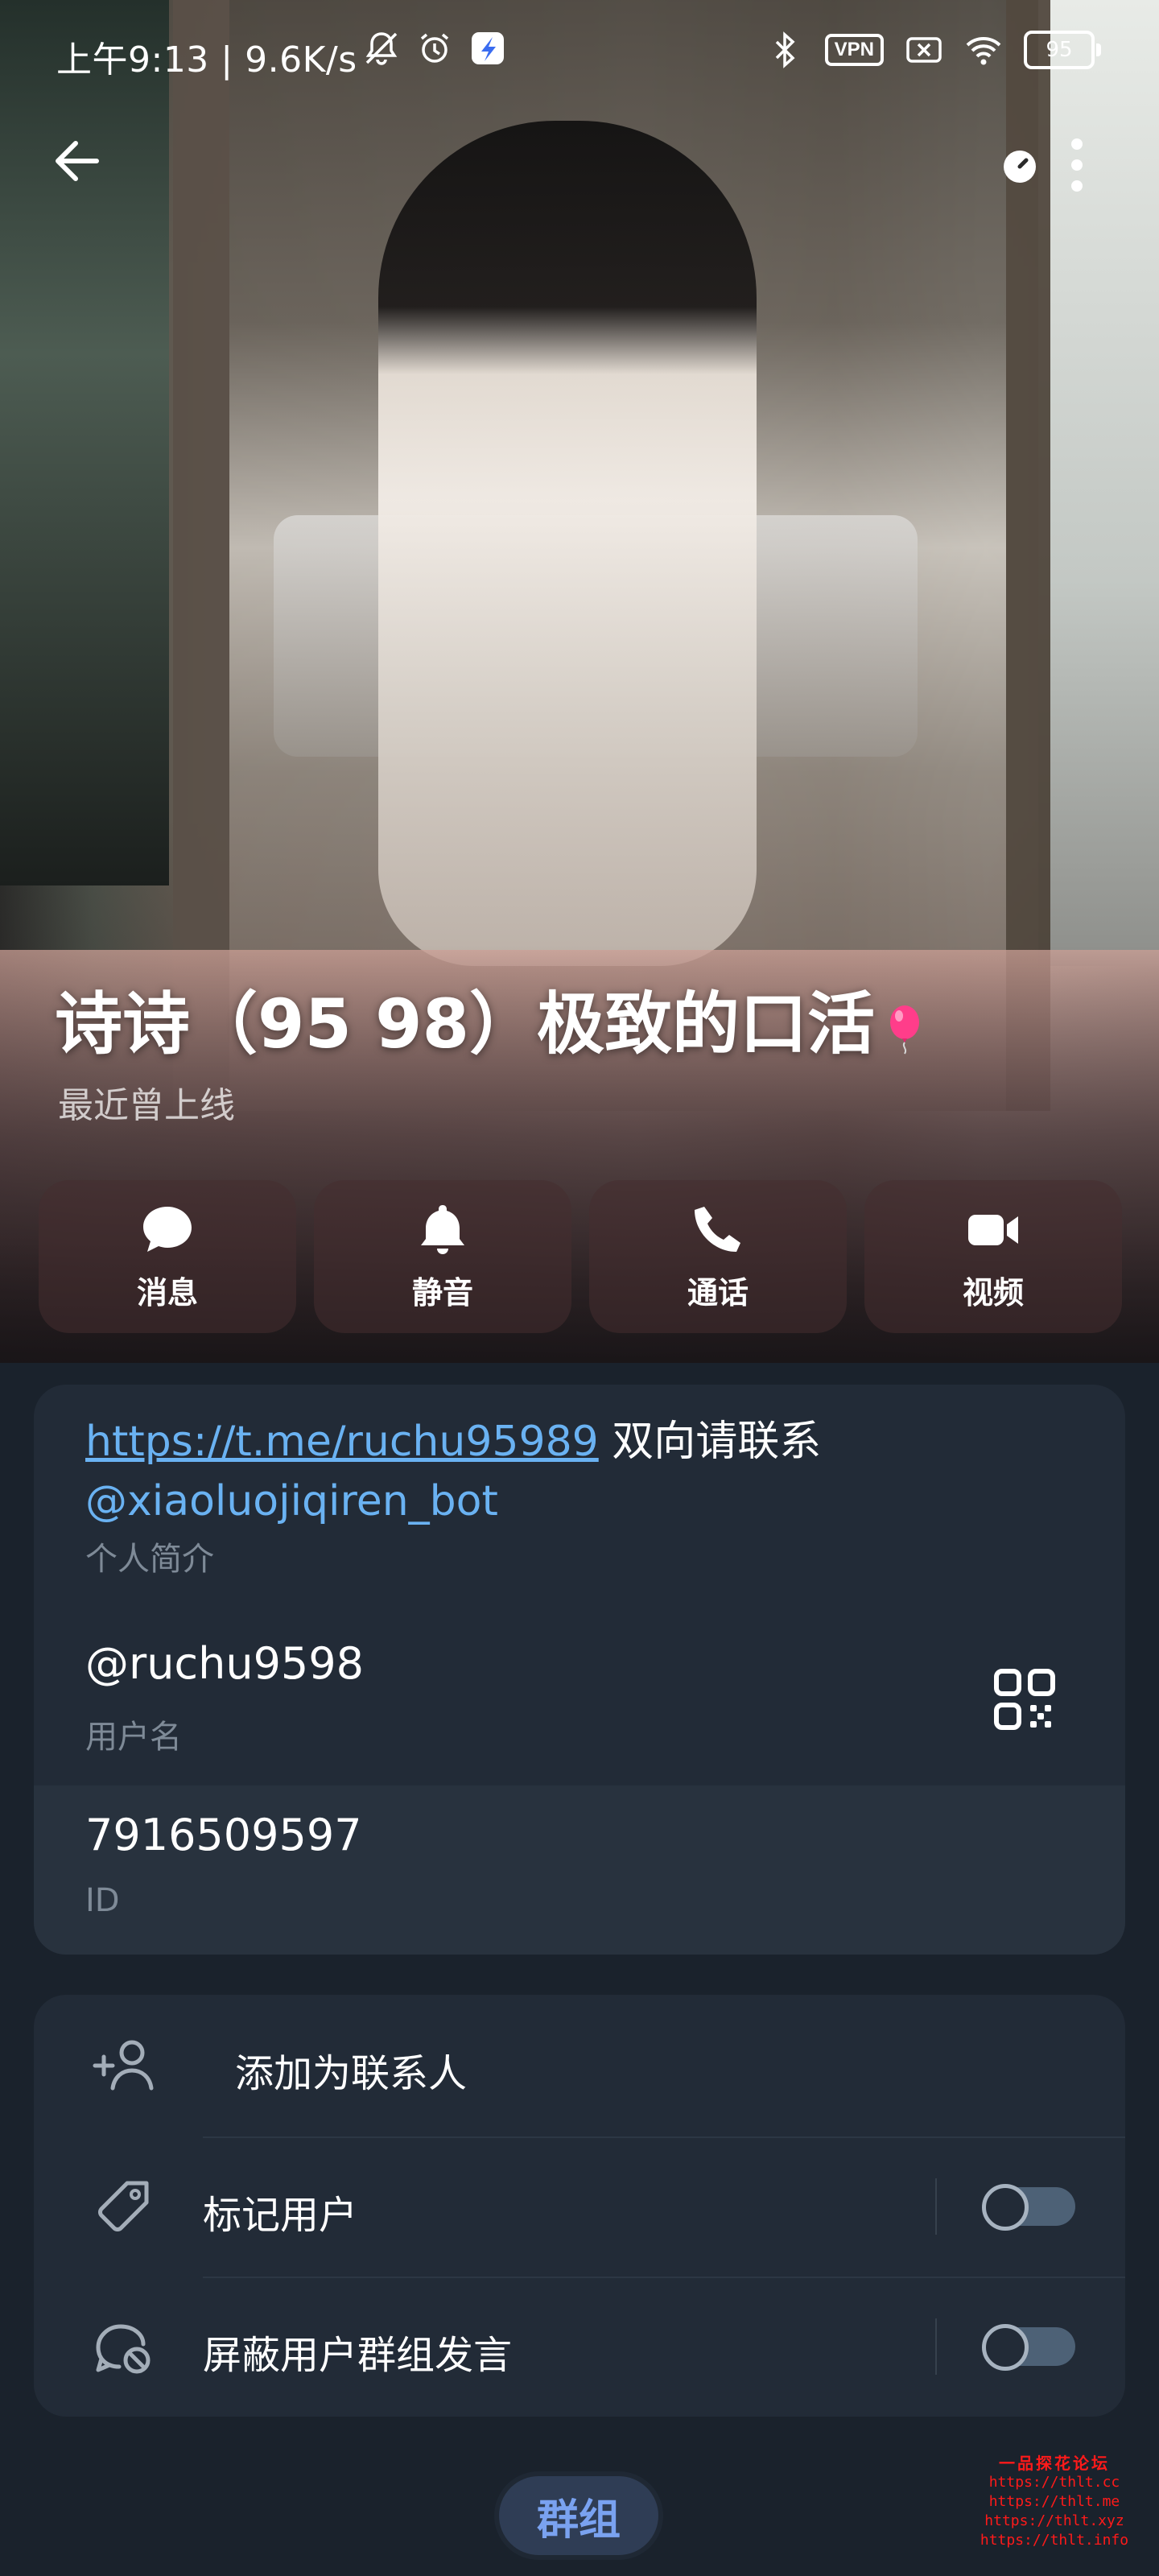 This screenshot has width=1159, height=2576. I want to click on video-call-button: 视频, so click(993, 1256).